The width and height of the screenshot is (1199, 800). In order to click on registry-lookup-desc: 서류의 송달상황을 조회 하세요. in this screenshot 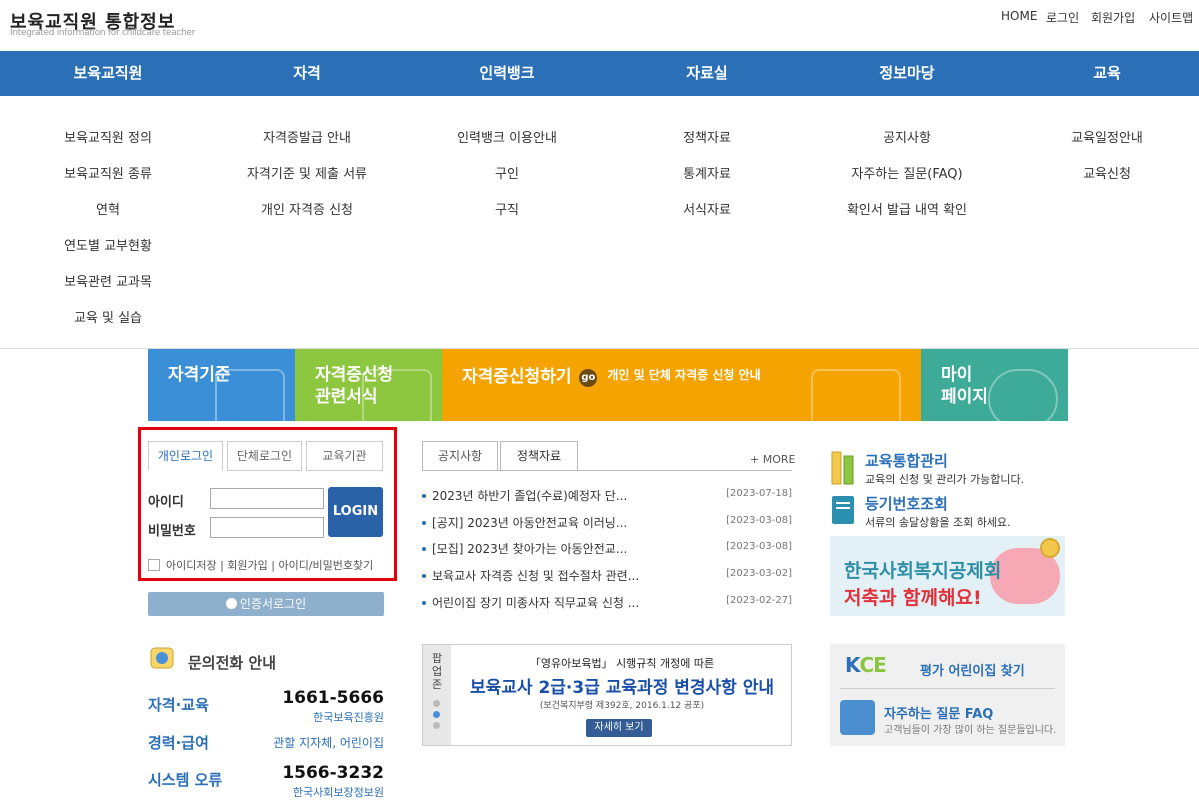, I will do `click(938, 522)`.